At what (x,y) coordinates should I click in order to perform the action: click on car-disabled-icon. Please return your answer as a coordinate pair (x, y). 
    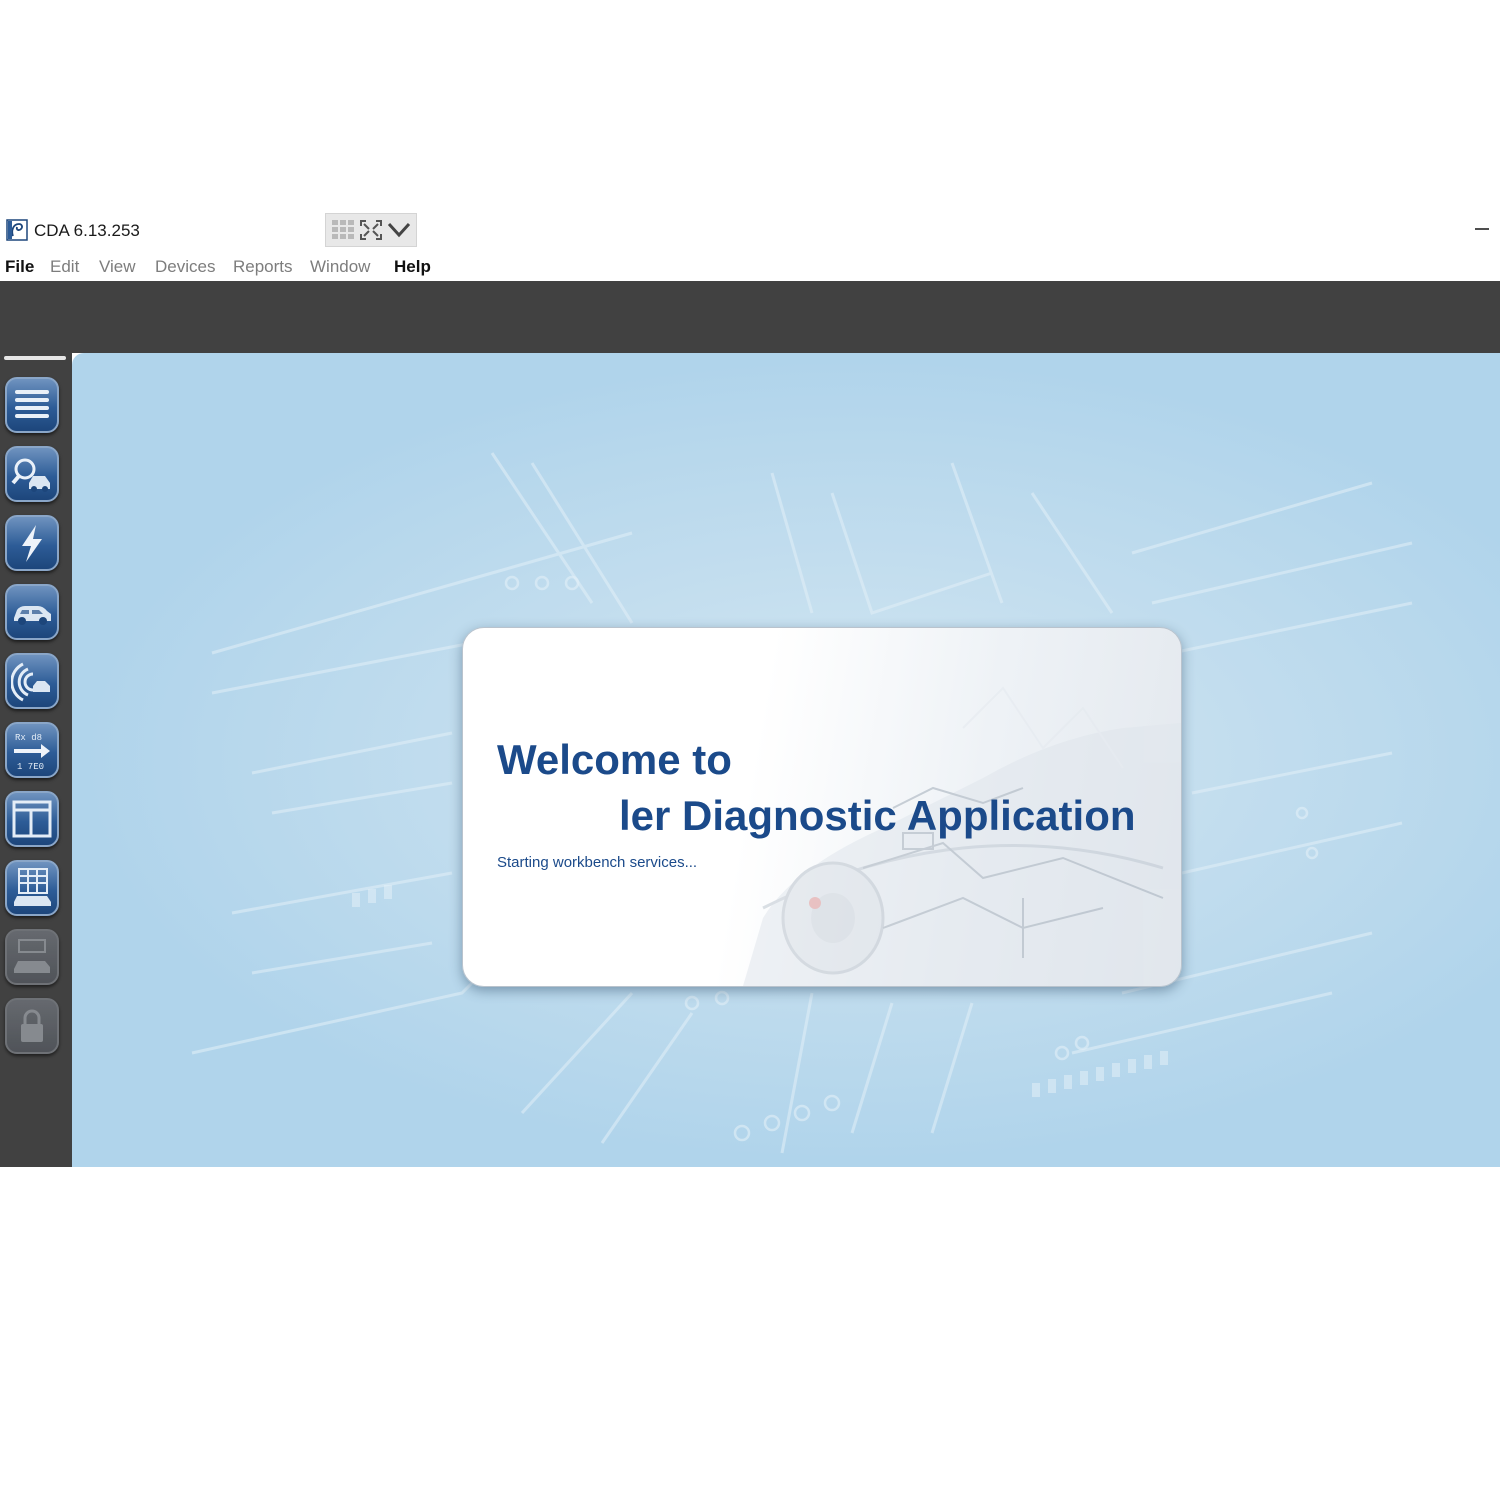
    Looking at the image, I should click on (32, 956).